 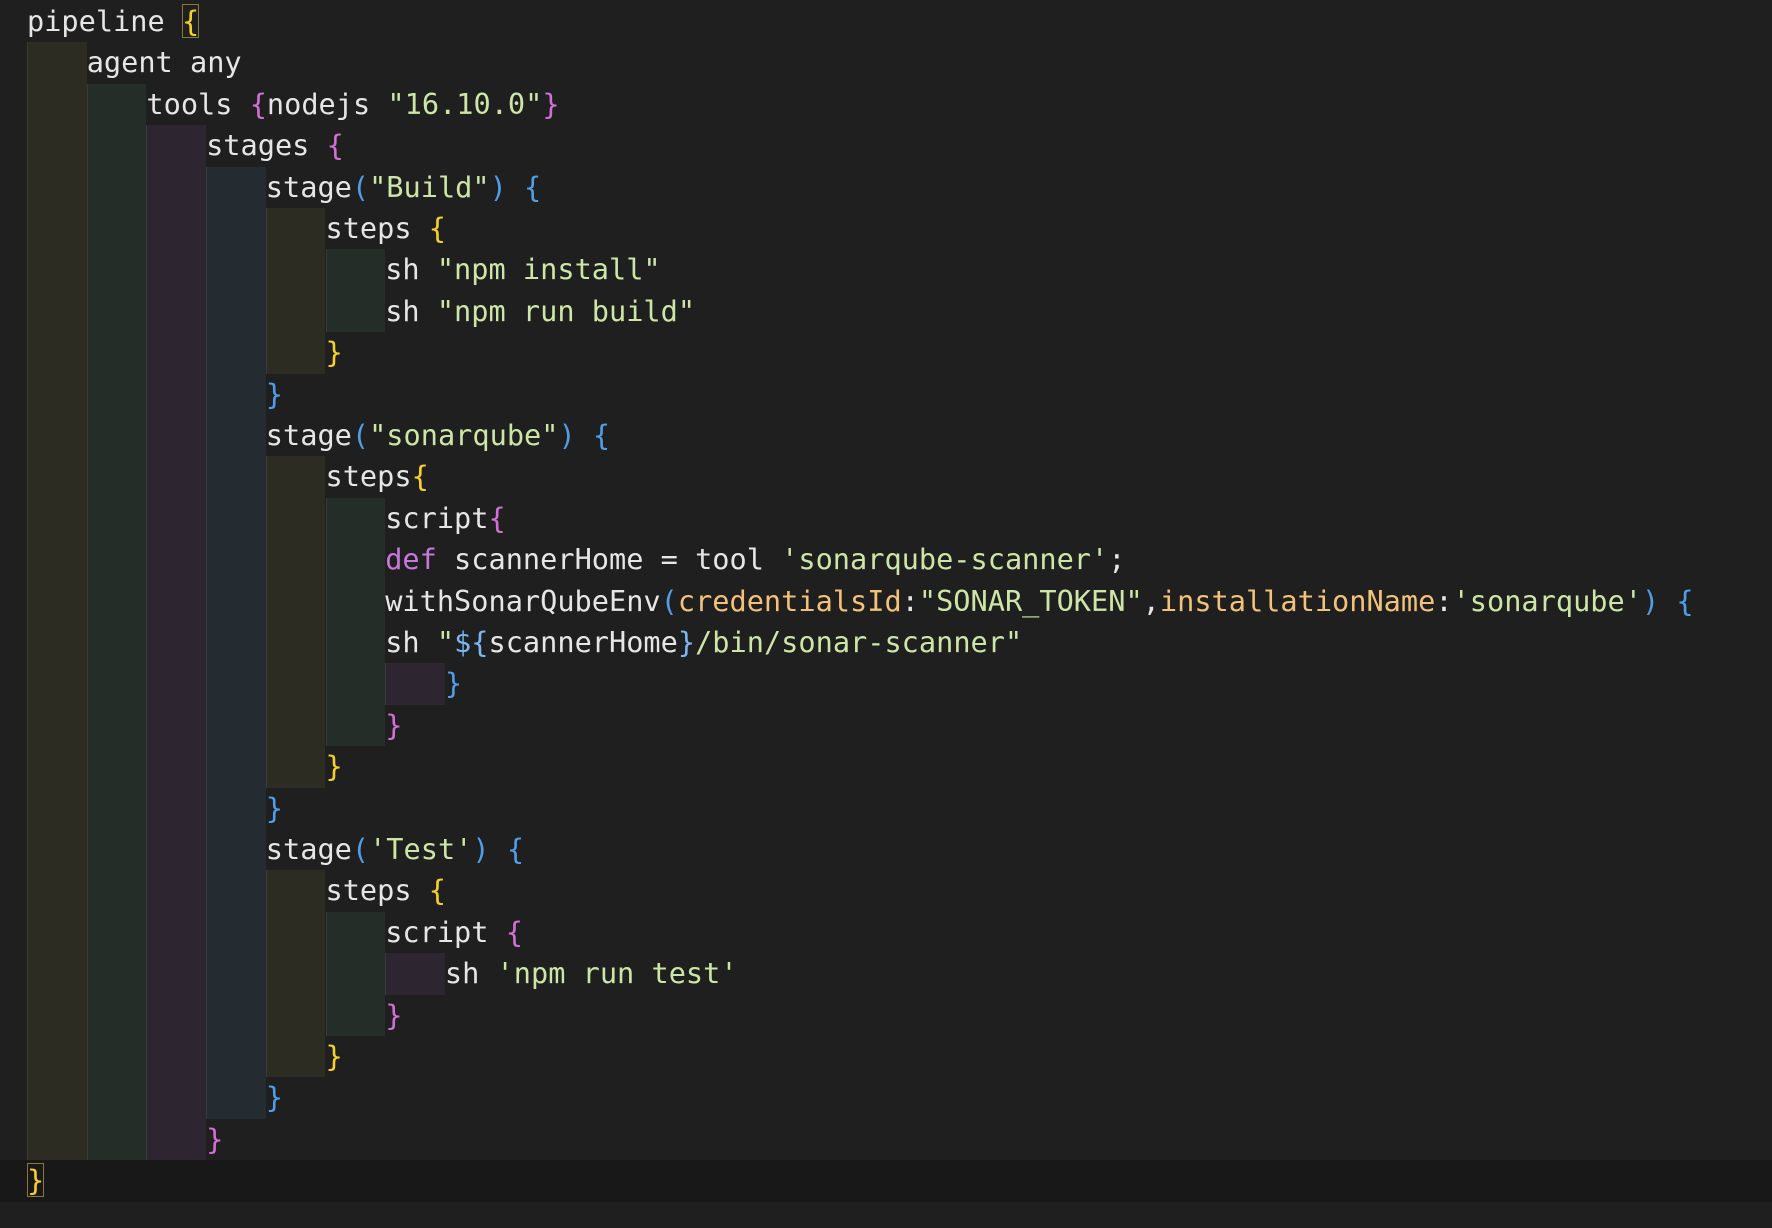 I want to click on code-line: tools {nodejs "16.10.0"}, so click(x=886, y=104).